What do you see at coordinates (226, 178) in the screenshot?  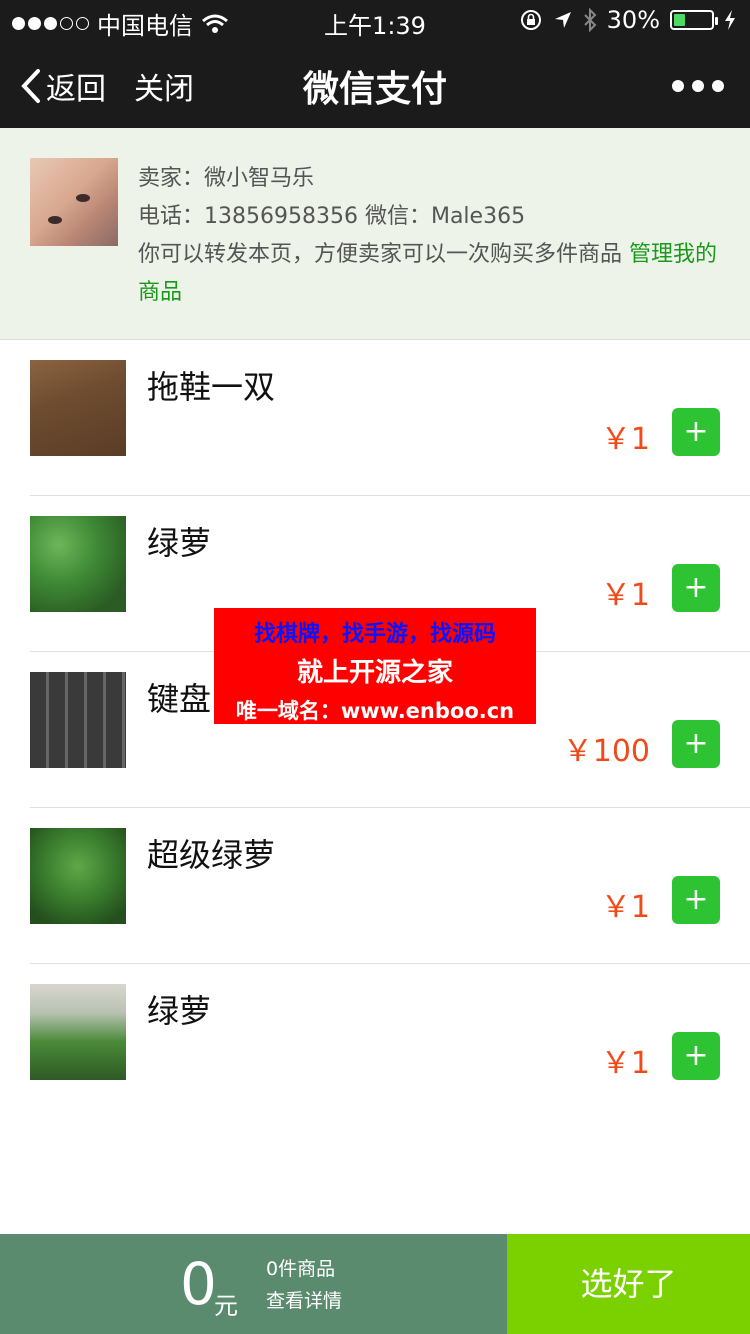 I see `seller-name: 卖家：微小智马乐` at bounding box center [226, 178].